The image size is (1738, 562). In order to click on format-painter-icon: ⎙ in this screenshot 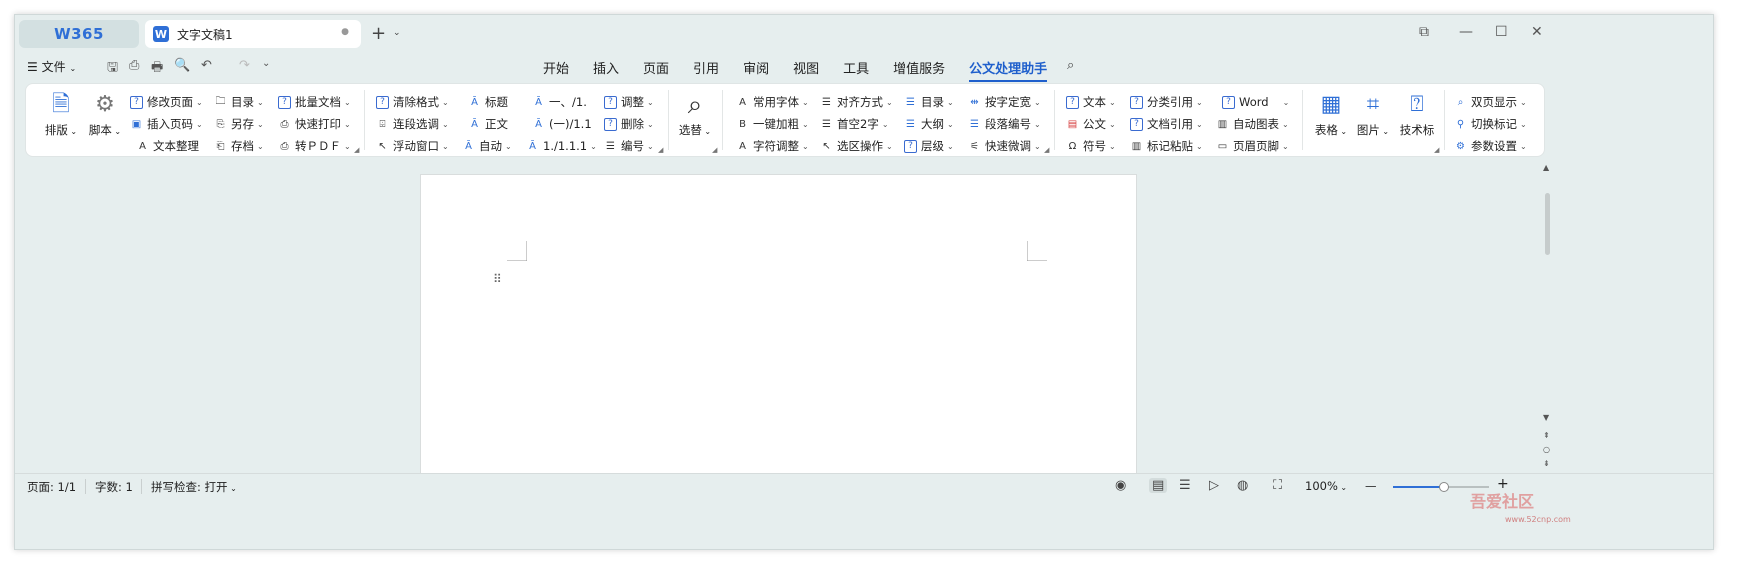, I will do `click(134, 65)`.